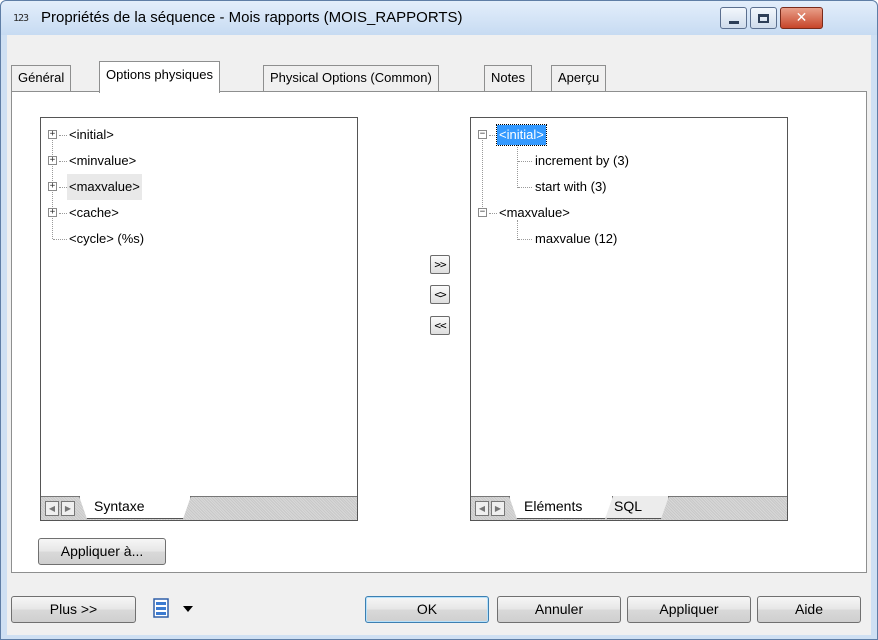  Describe the element at coordinates (159, 77) in the screenshot. I see `tab-options-physiques: Options physiques` at that location.